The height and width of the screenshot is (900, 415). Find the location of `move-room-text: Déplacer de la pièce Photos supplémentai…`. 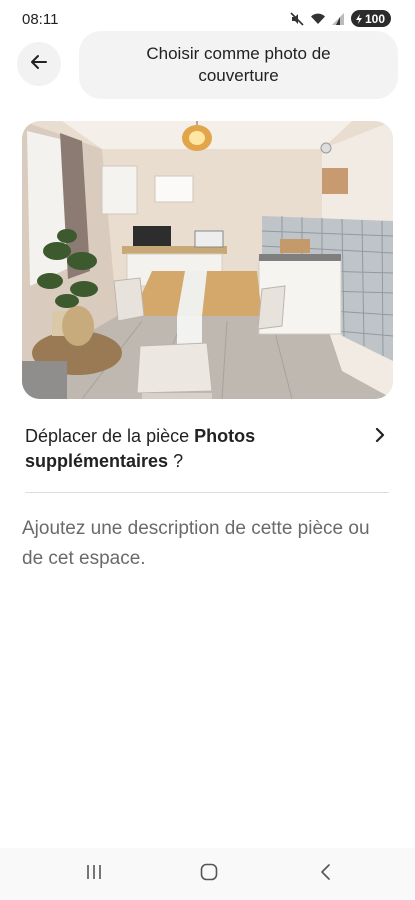

move-room-text: Déplacer de la pièce Photos supplémentai… is located at coordinates (185, 449).